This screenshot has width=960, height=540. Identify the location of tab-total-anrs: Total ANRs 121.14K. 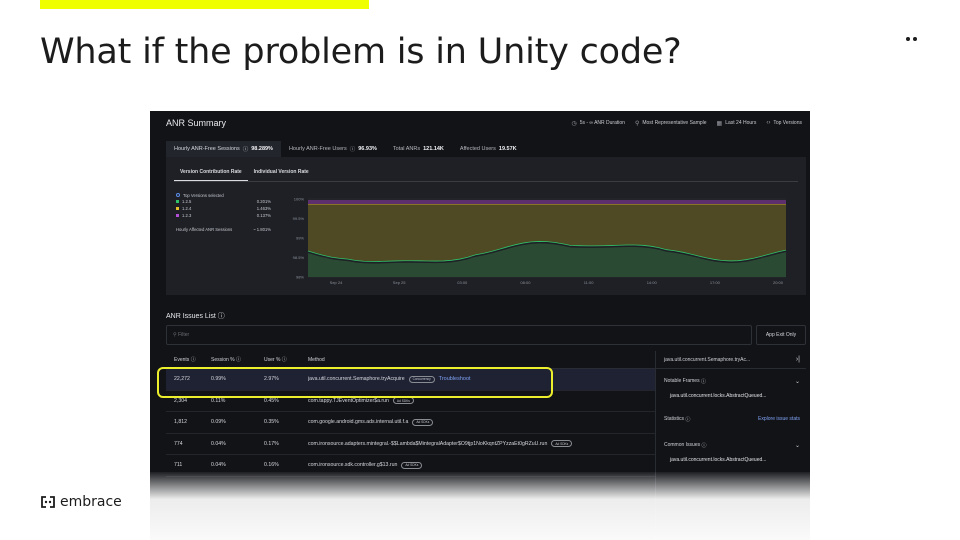
(418, 149).